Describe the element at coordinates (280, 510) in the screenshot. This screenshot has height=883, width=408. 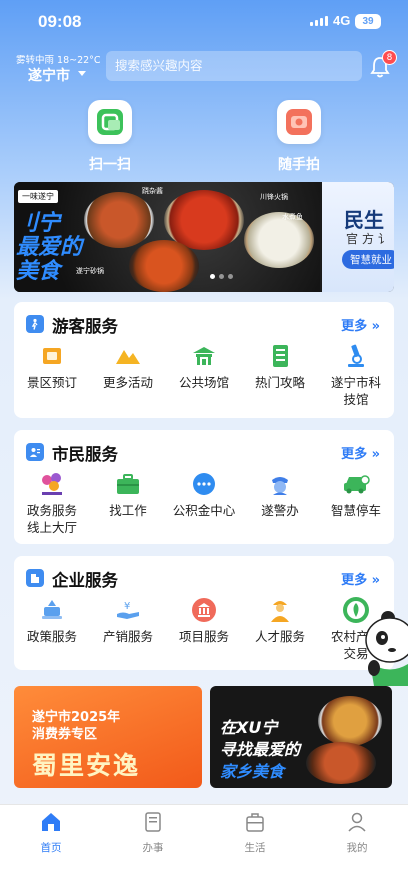
I see `item-label: 遂警办` at that location.